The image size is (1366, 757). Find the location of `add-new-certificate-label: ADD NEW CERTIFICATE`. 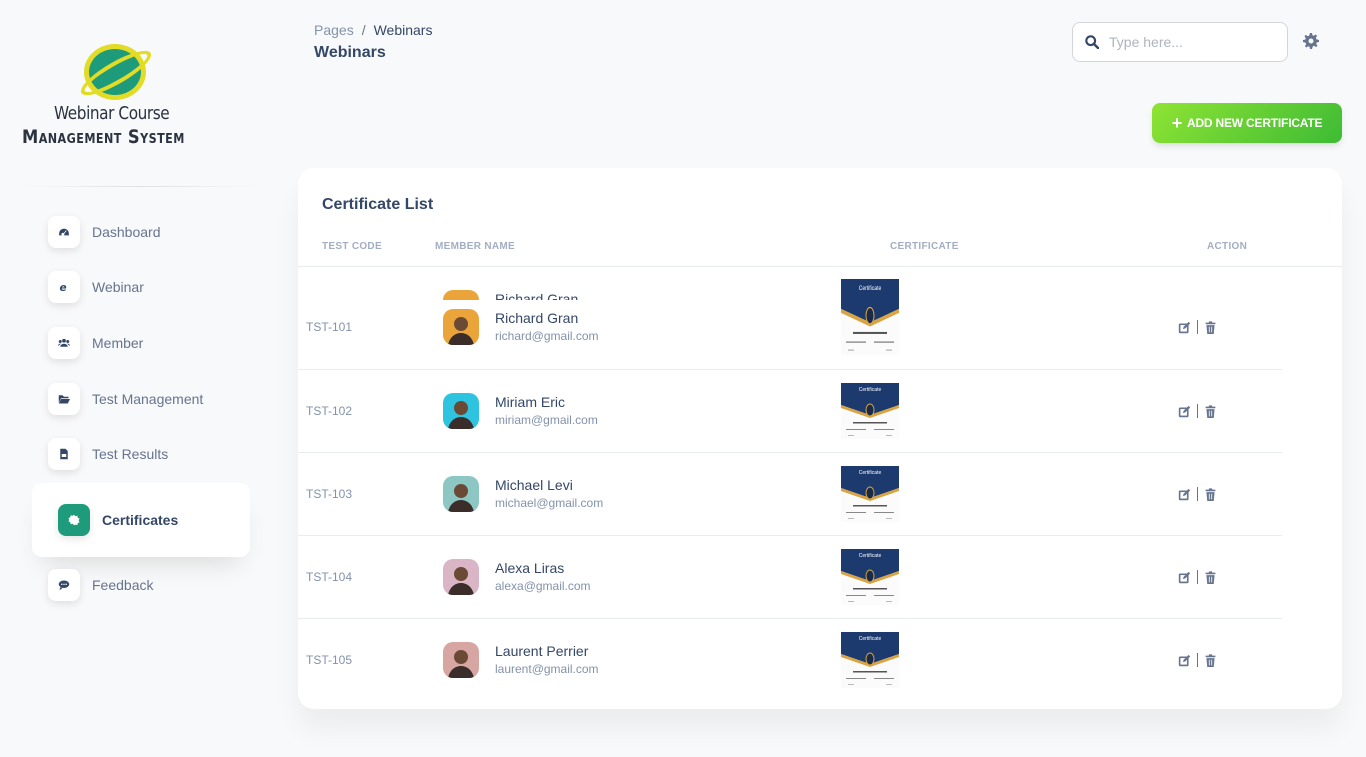

add-new-certificate-label: ADD NEW CERTIFICATE is located at coordinates (1255, 123).